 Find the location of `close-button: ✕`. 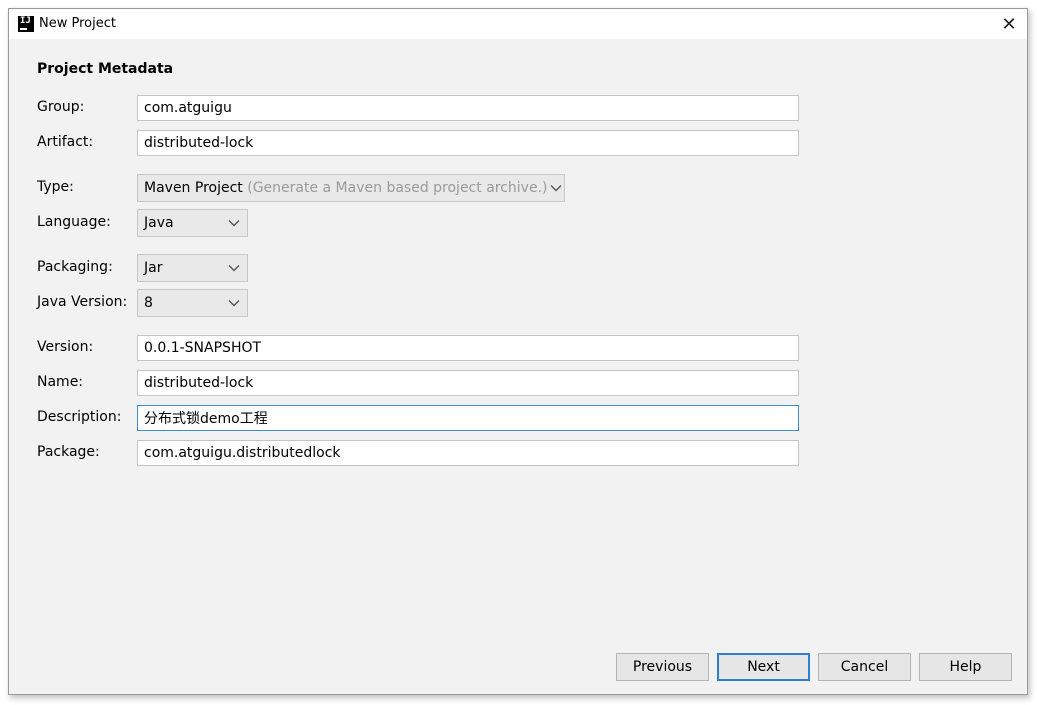

close-button: ✕ is located at coordinates (1009, 24).